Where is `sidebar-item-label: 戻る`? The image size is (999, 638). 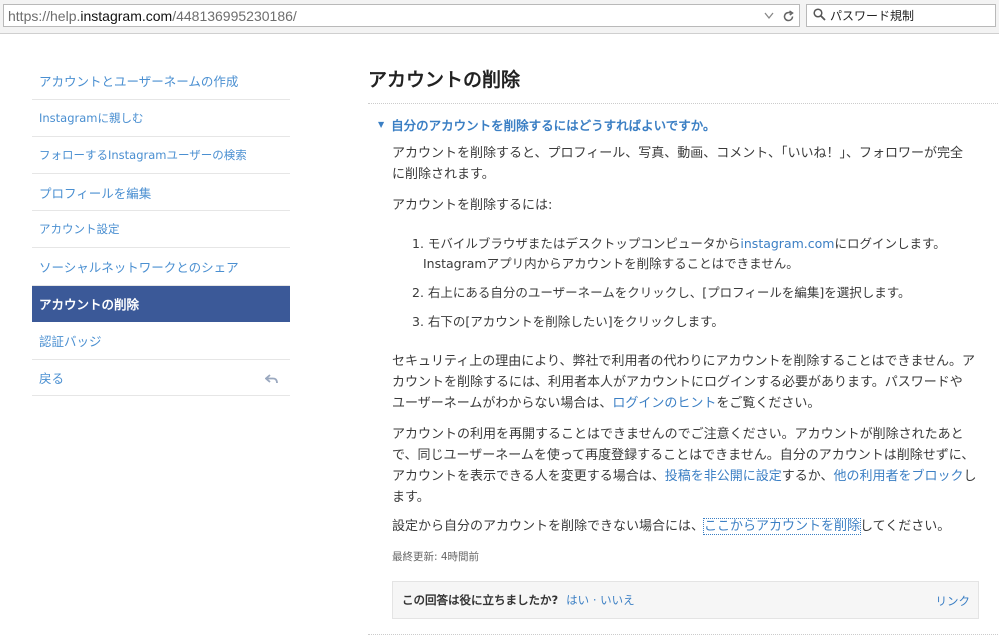 sidebar-item-label: 戻る is located at coordinates (52, 378).